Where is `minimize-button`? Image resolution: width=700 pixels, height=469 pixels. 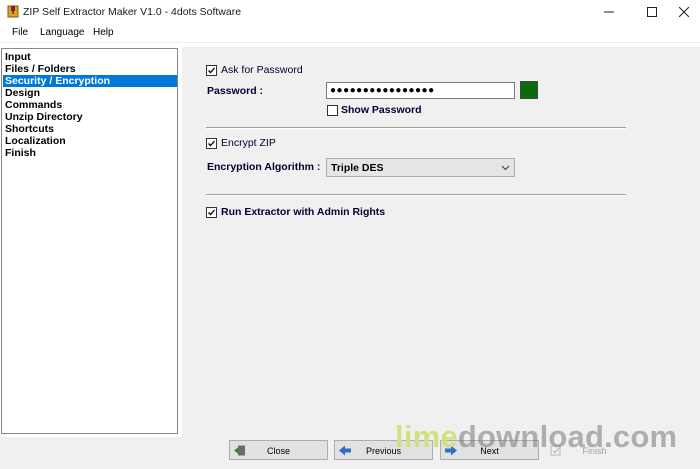
minimize-button is located at coordinates (609, 12).